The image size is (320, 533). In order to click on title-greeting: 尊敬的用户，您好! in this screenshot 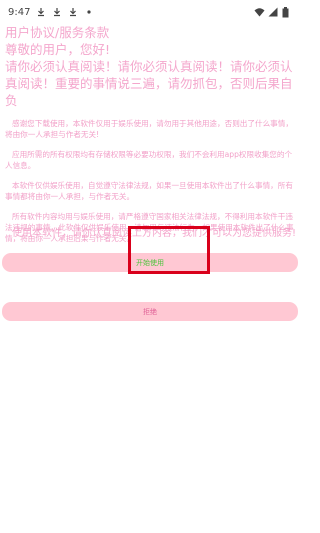, I will do `click(58, 49)`.